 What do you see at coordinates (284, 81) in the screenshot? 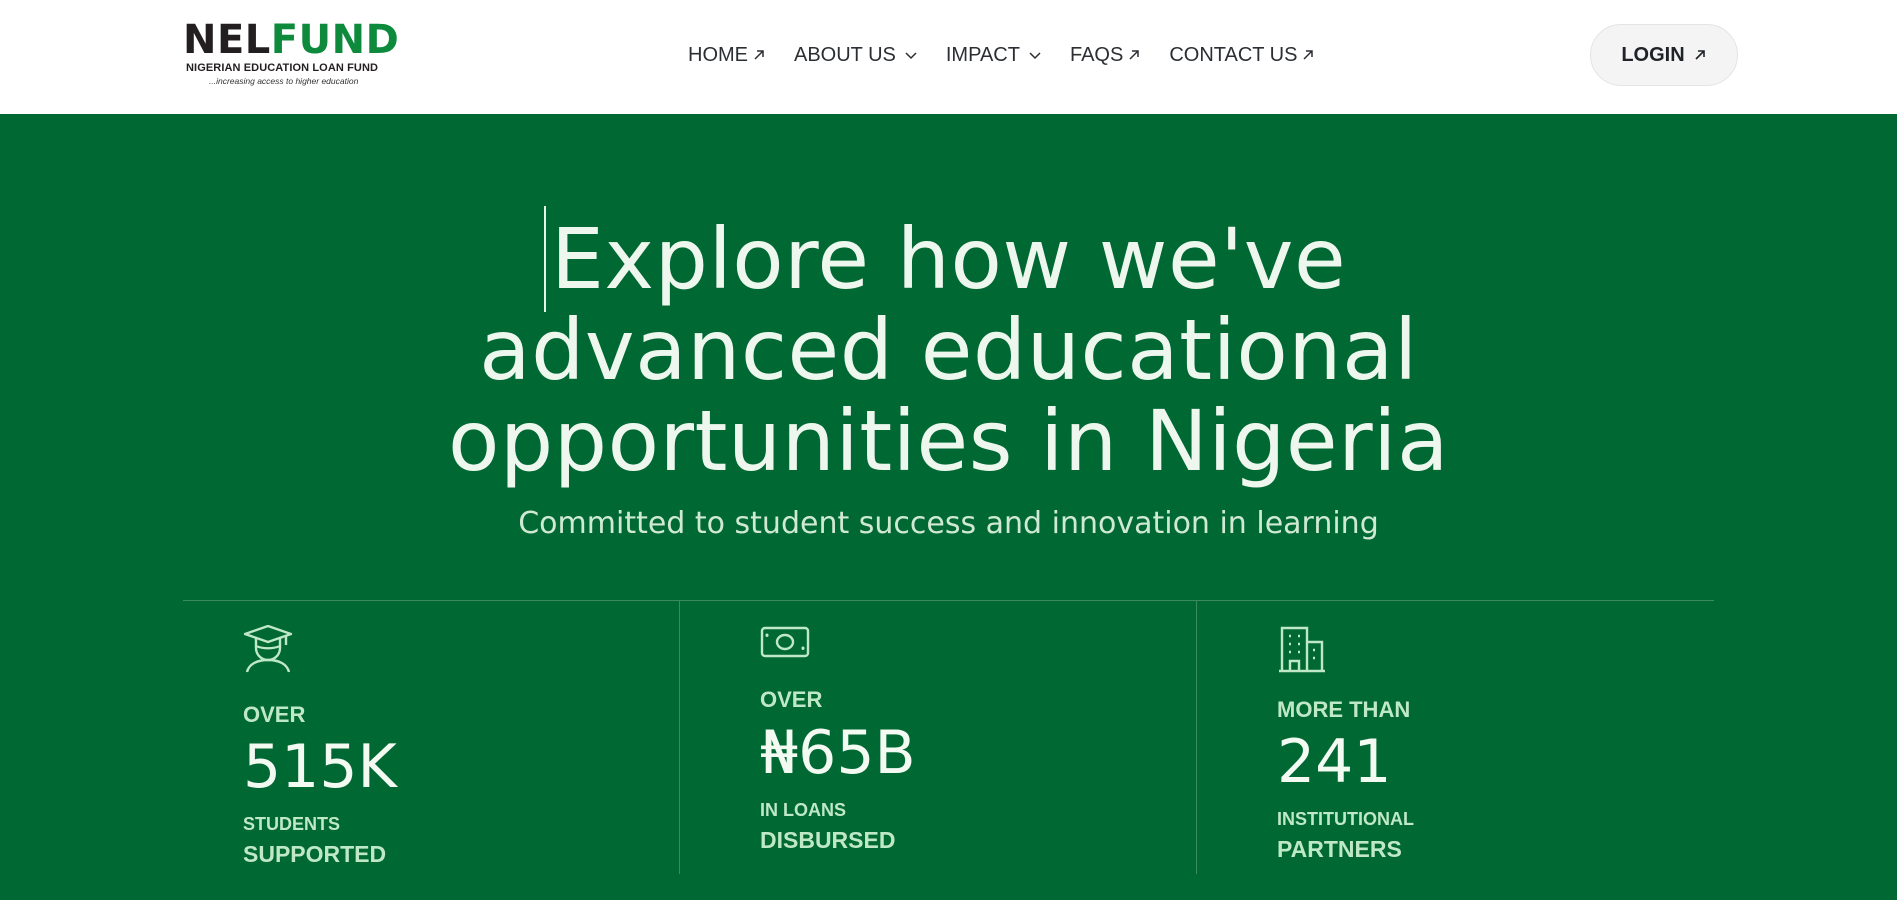
I see `logo-tagline: ...increasing access to higher education` at bounding box center [284, 81].